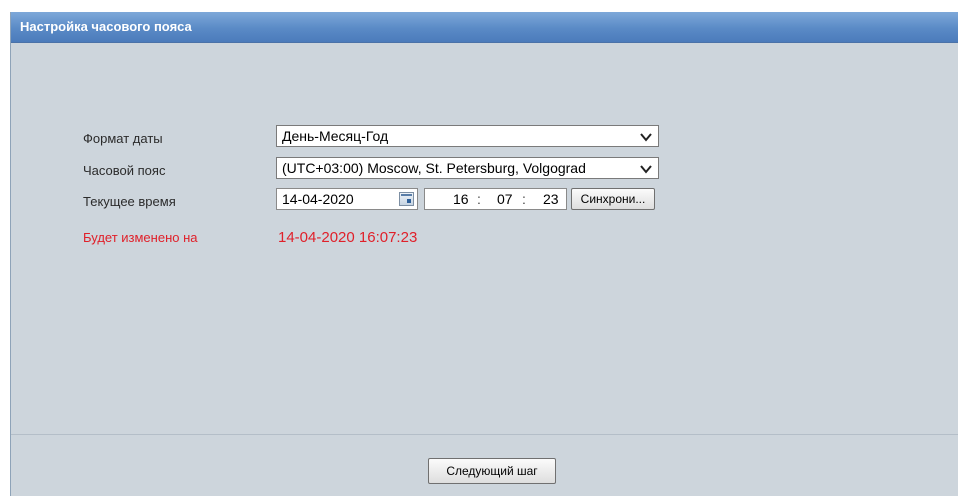 The width and height of the screenshot is (958, 496). I want to click on second-field: 23, so click(551, 199).